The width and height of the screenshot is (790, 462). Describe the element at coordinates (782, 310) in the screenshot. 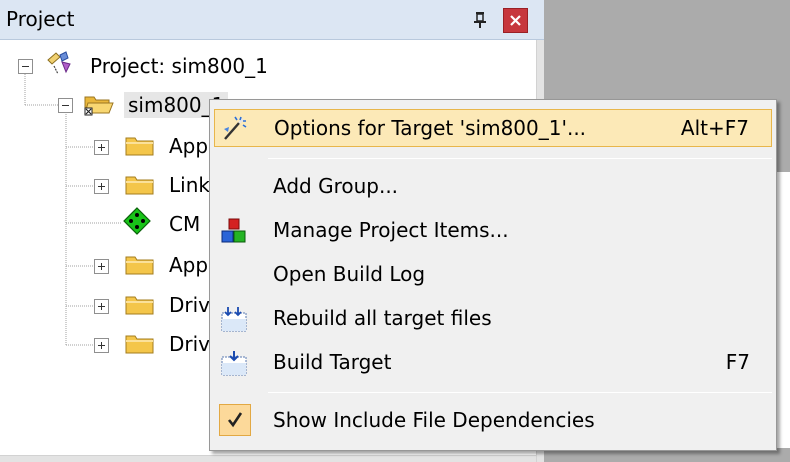

I see `editor-pane-edge` at that location.